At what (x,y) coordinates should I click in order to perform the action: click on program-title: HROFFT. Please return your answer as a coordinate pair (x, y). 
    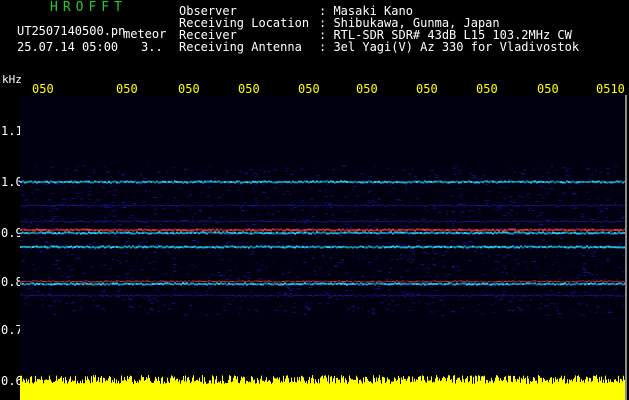
    Looking at the image, I should click on (88, 7).